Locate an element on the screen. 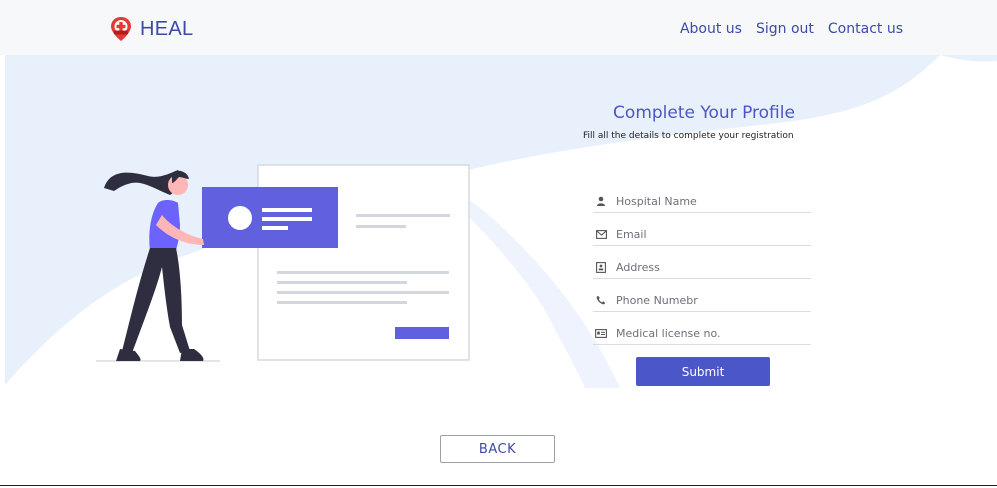  medical-license-input is located at coordinates (711, 333).